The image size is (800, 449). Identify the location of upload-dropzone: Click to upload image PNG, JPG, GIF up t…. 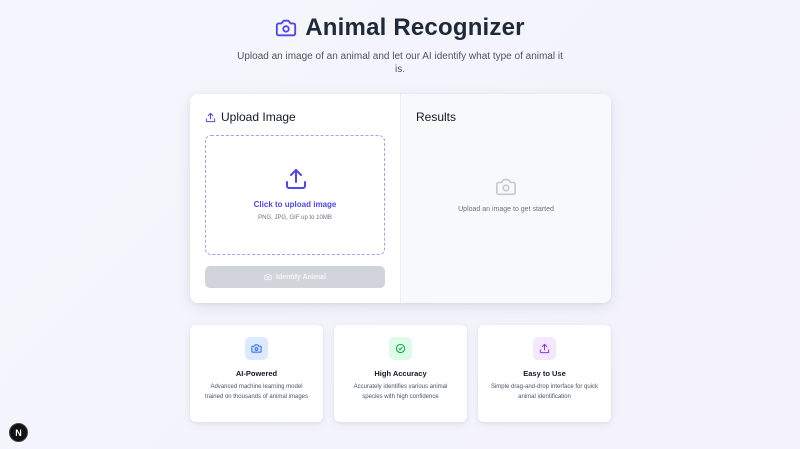
(295, 195).